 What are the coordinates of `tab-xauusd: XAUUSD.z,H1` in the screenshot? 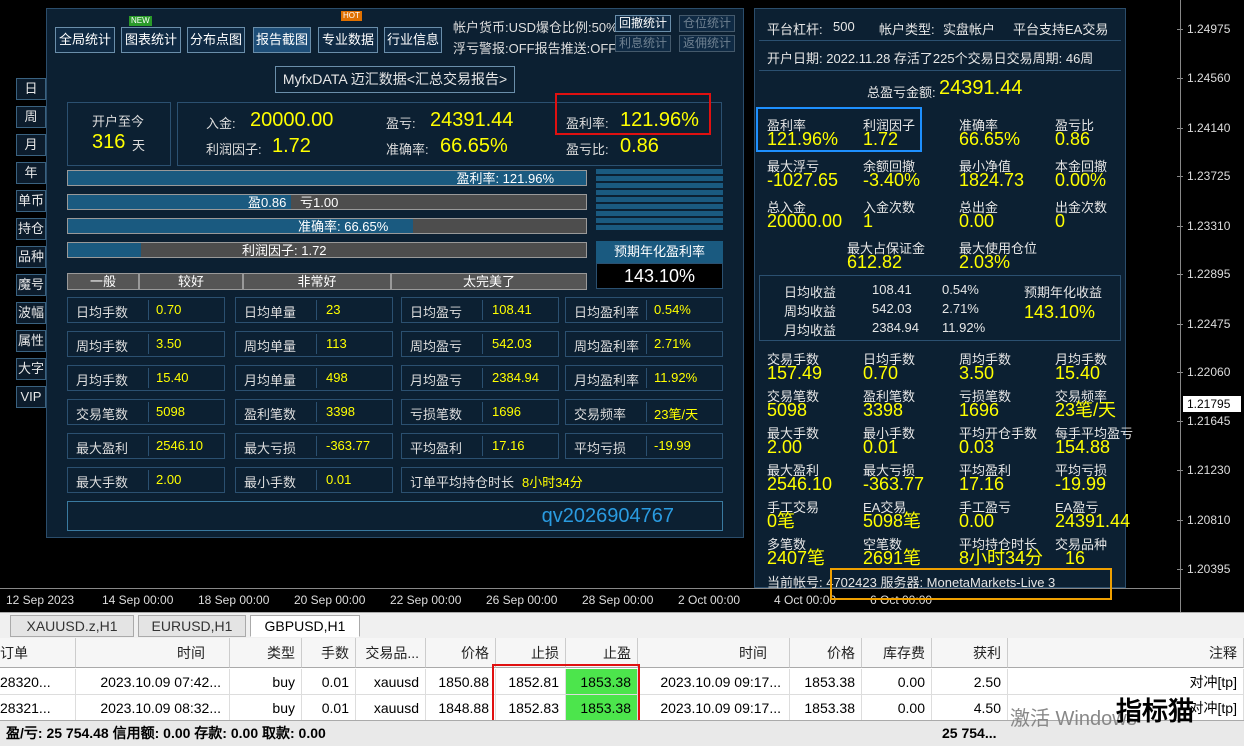 It's located at (72, 626).